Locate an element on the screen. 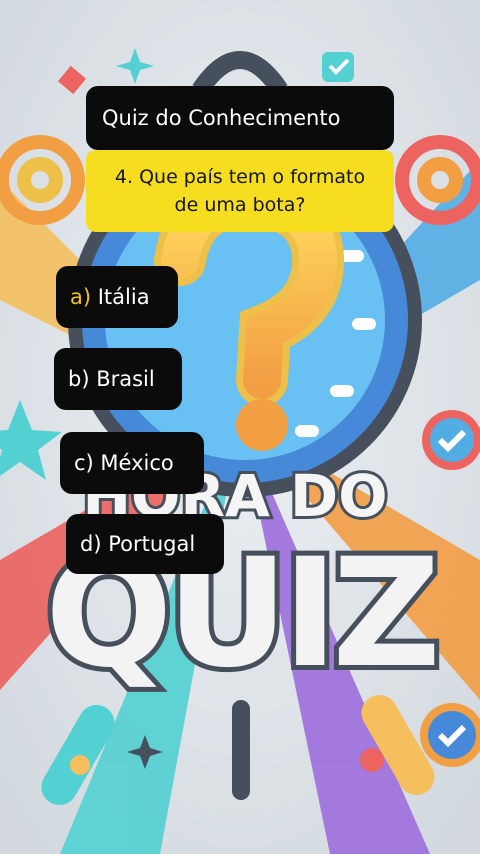  answer-text: México is located at coordinates (133, 463).